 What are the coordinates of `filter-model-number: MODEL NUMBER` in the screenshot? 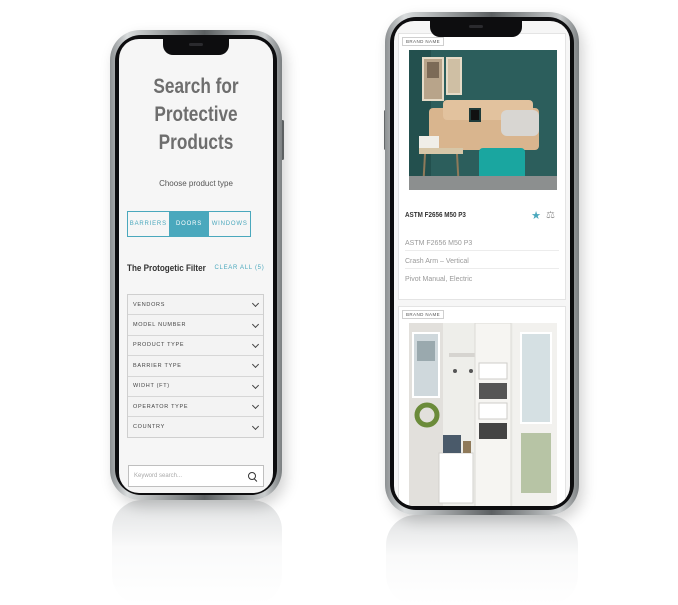 It's located at (195, 325).